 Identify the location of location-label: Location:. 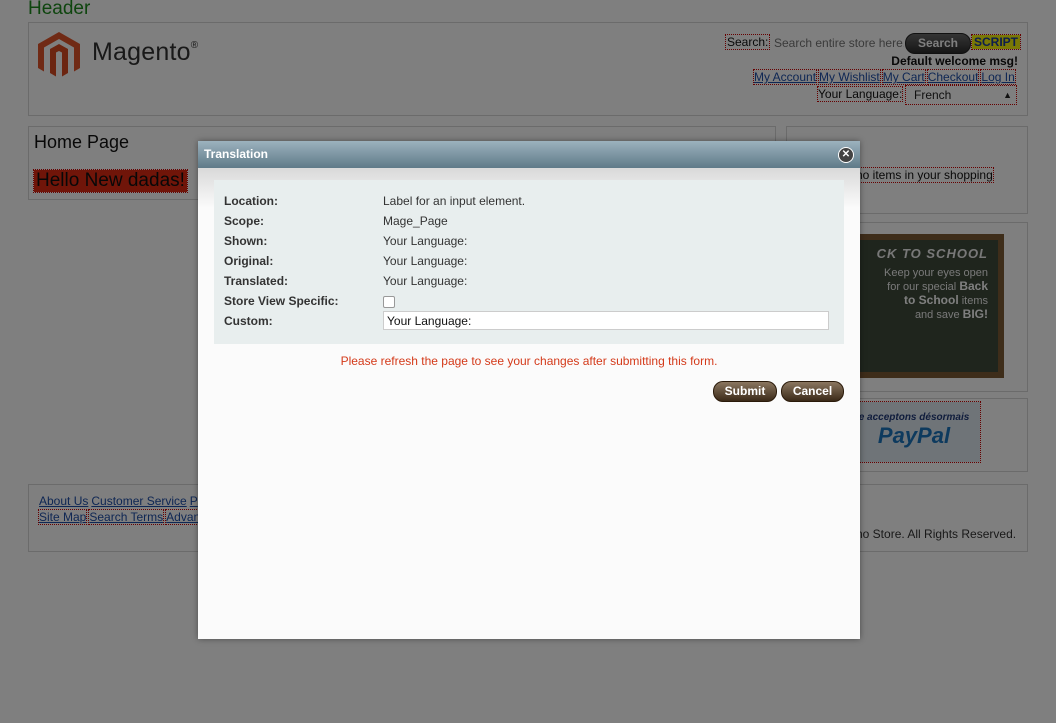
(251, 201).